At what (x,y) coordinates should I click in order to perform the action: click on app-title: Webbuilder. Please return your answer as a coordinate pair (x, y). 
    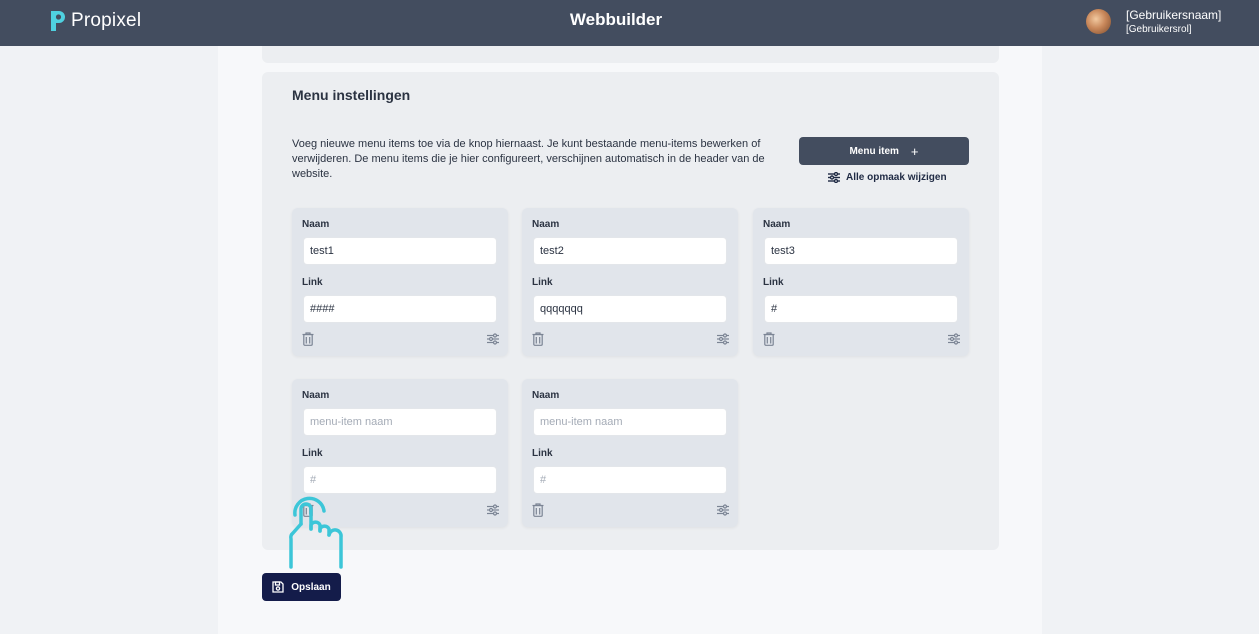
    Looking at the image, I should click on (616, 19).